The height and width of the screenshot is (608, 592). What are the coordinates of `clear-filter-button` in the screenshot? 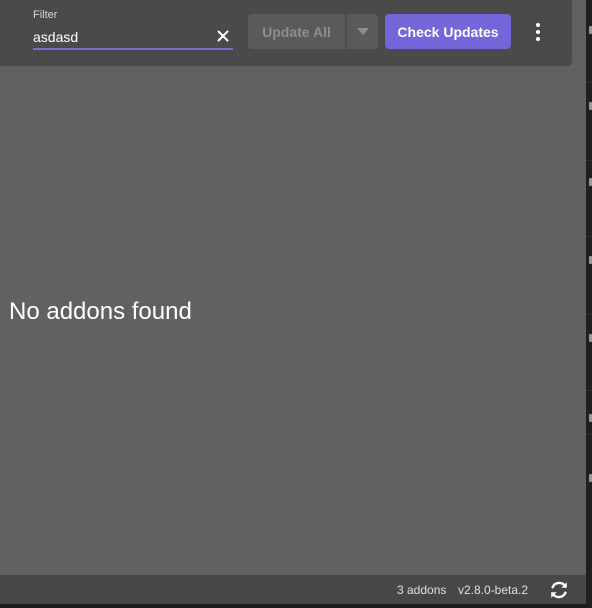 It's located at (223, 36).